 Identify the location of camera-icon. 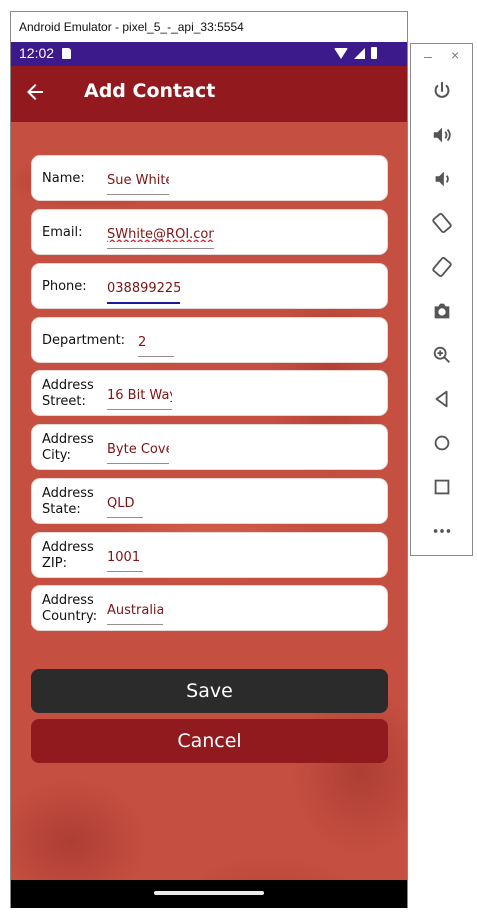
(442, 311).